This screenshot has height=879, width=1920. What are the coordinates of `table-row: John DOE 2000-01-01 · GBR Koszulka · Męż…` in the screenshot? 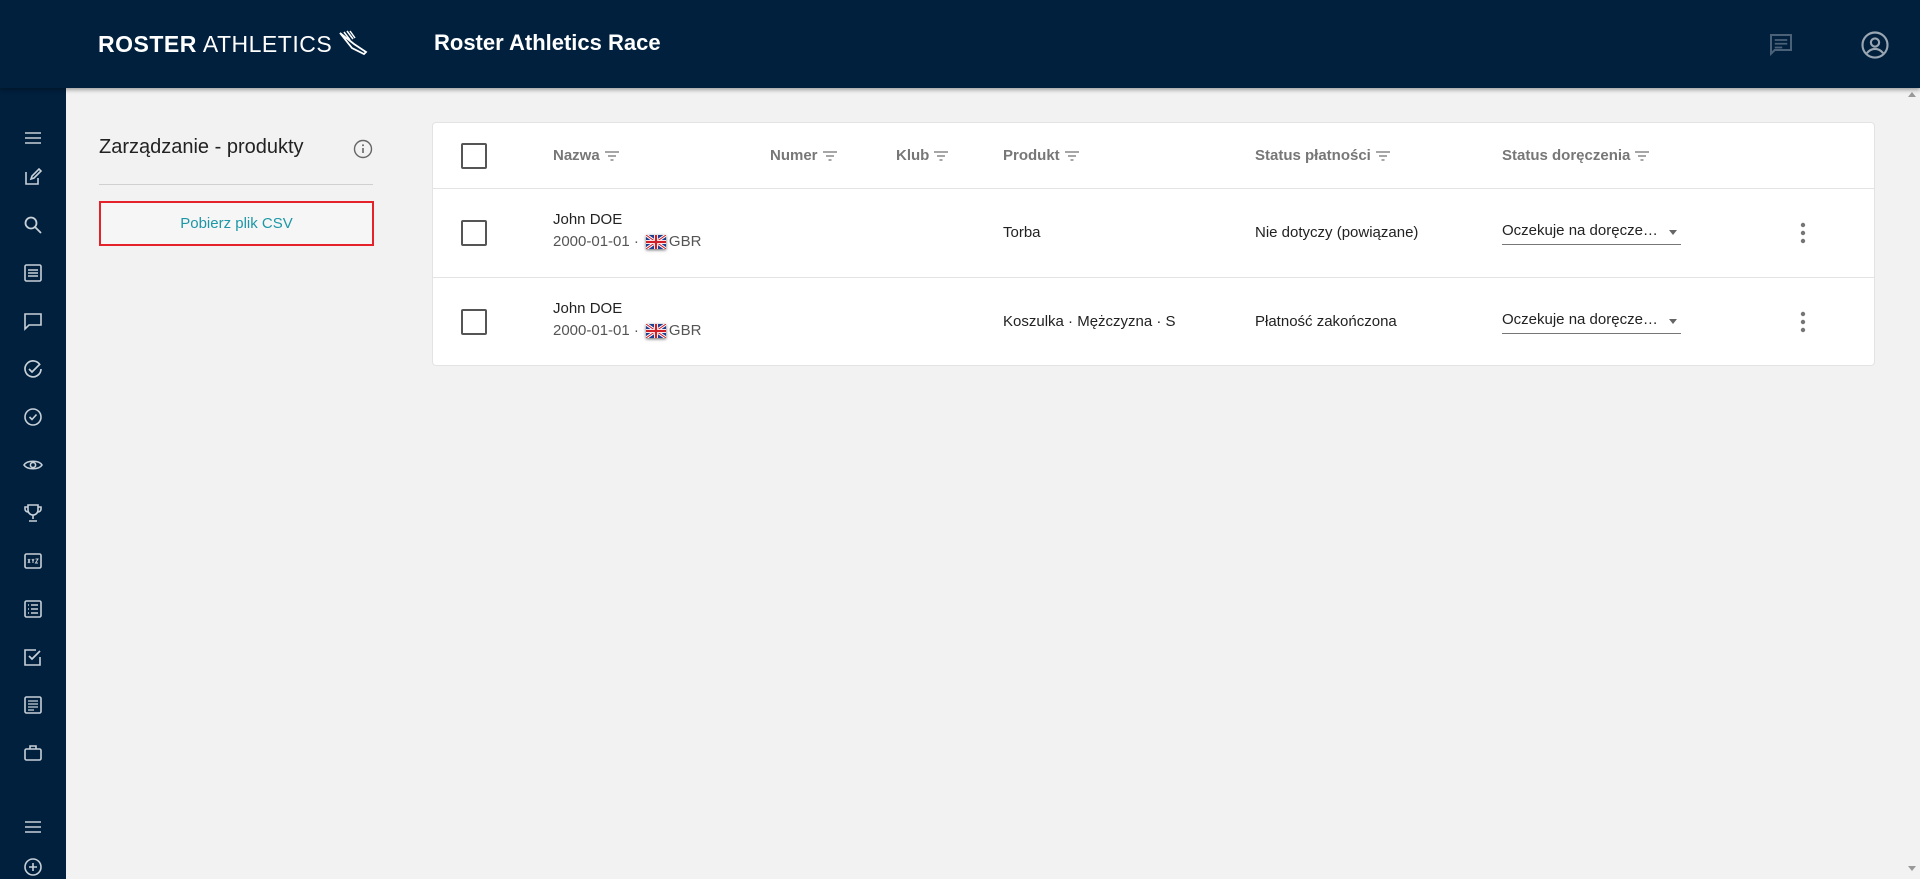 It's located at (1153, 322).